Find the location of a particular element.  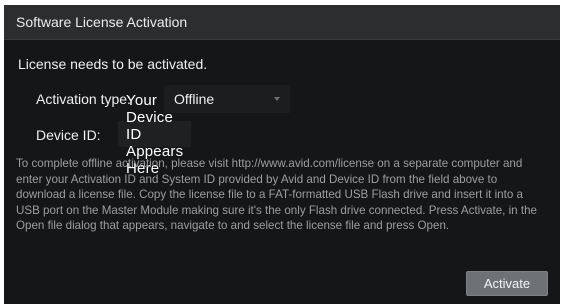

activation-status-text: License needs to be activated. is located at coordinates (113, 64).